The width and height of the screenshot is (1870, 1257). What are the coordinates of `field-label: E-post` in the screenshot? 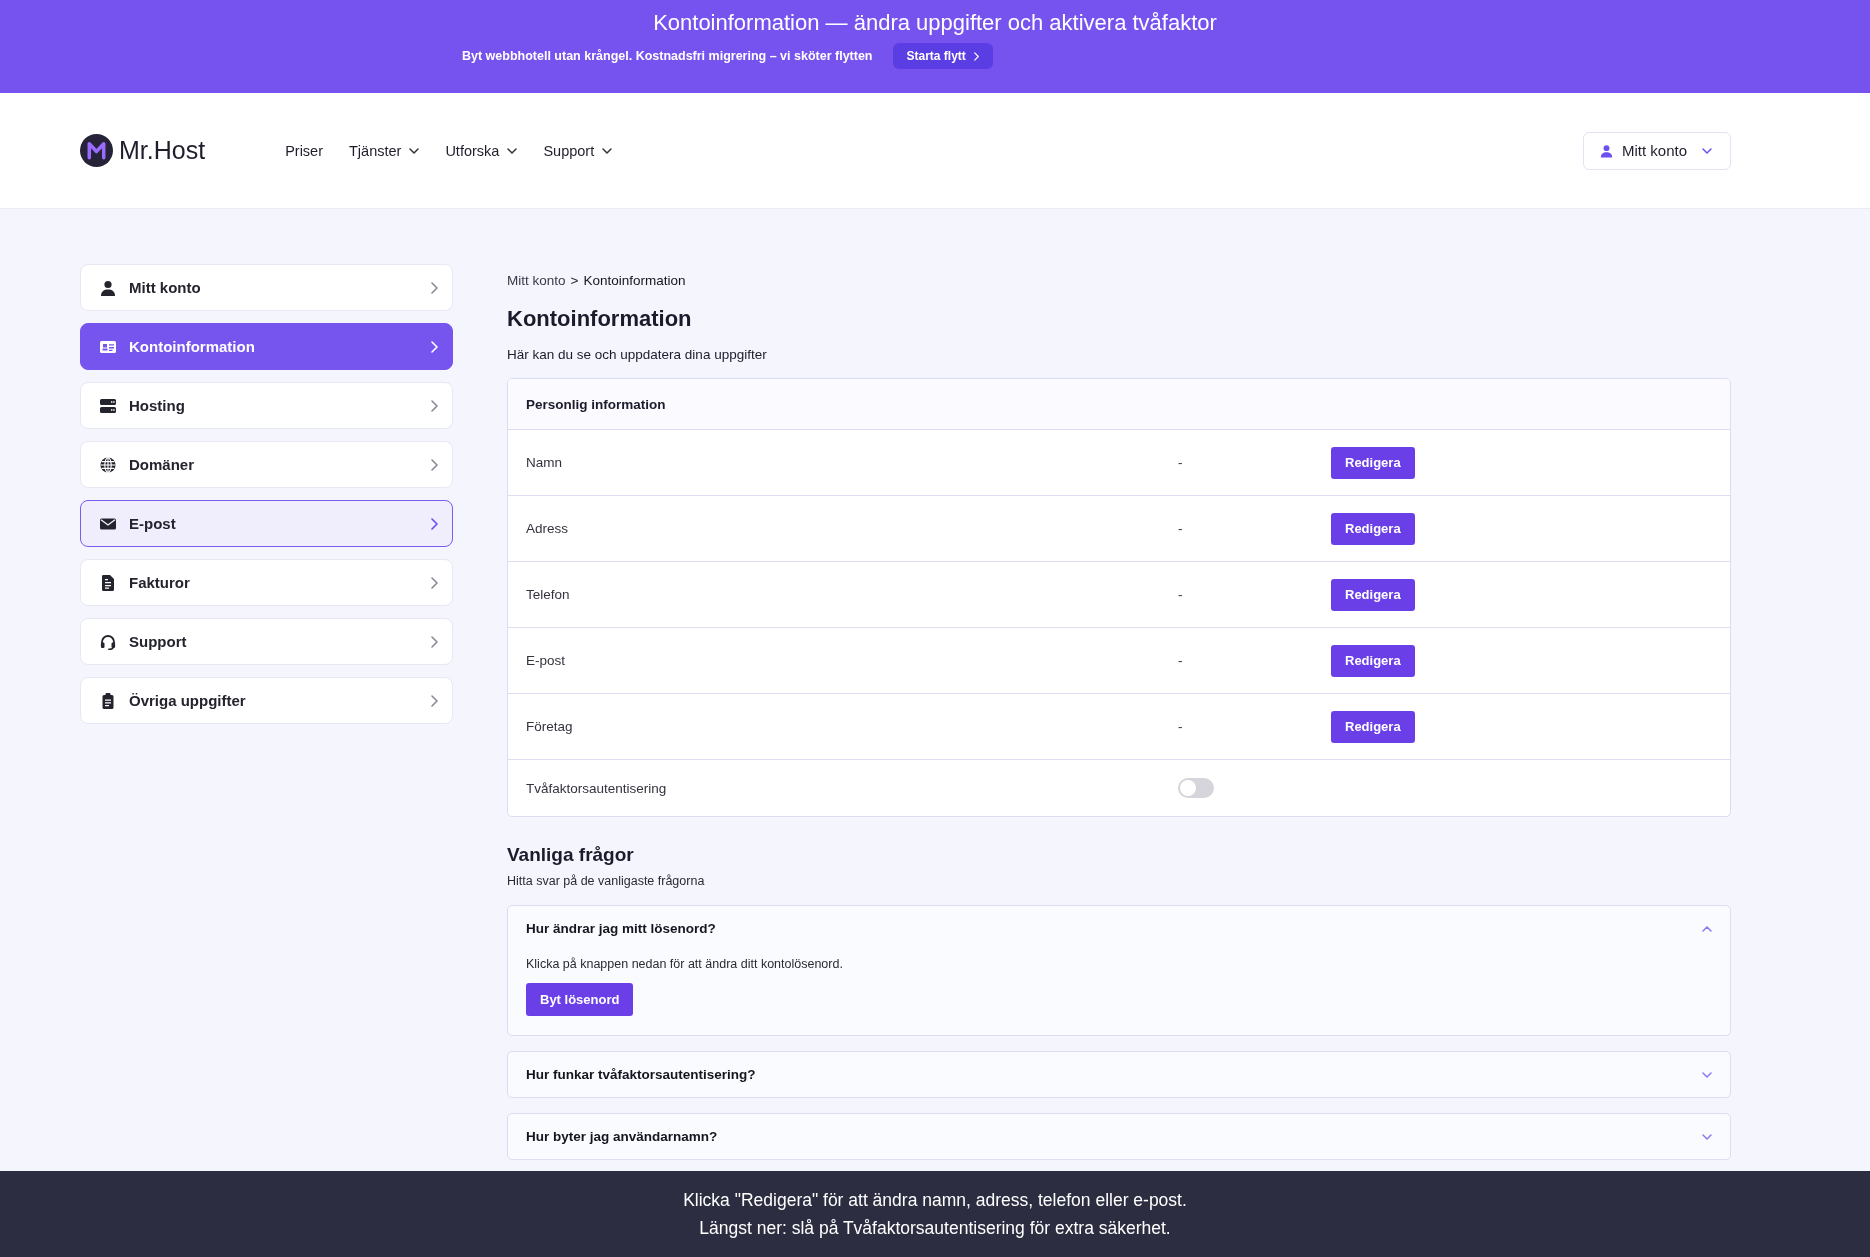 It's located at (546, 660).